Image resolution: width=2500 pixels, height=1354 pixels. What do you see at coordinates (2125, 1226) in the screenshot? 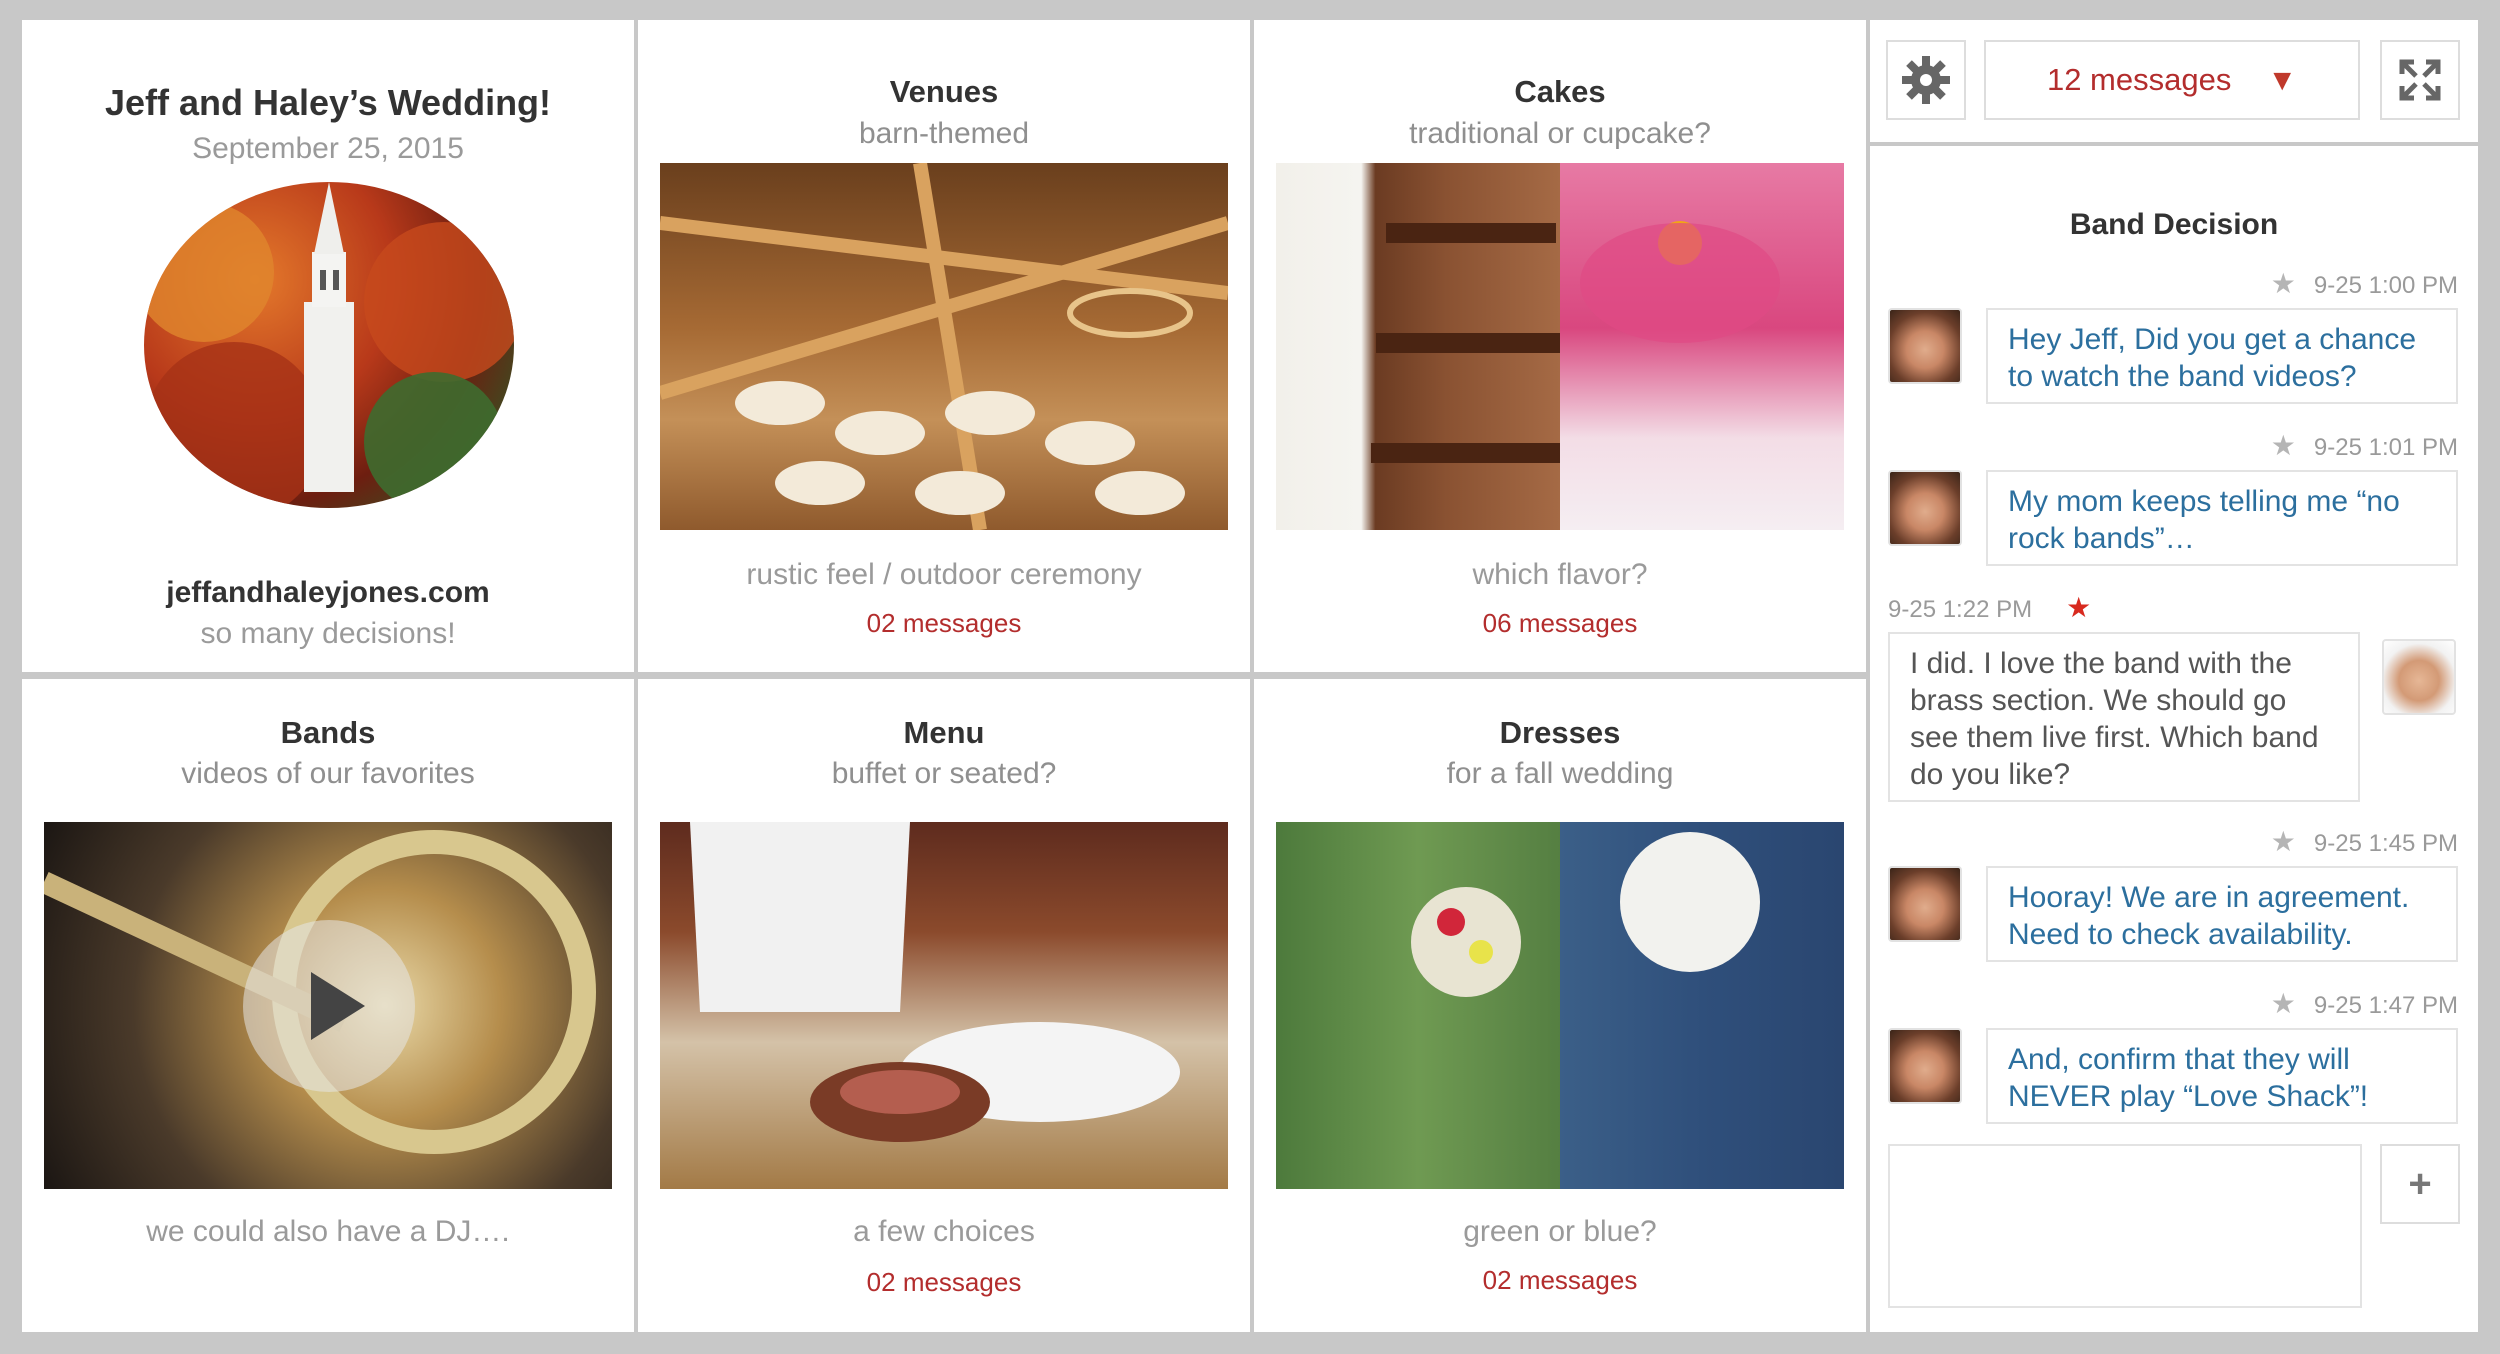
I see `message-input` at bounding box center [2125, 1226].